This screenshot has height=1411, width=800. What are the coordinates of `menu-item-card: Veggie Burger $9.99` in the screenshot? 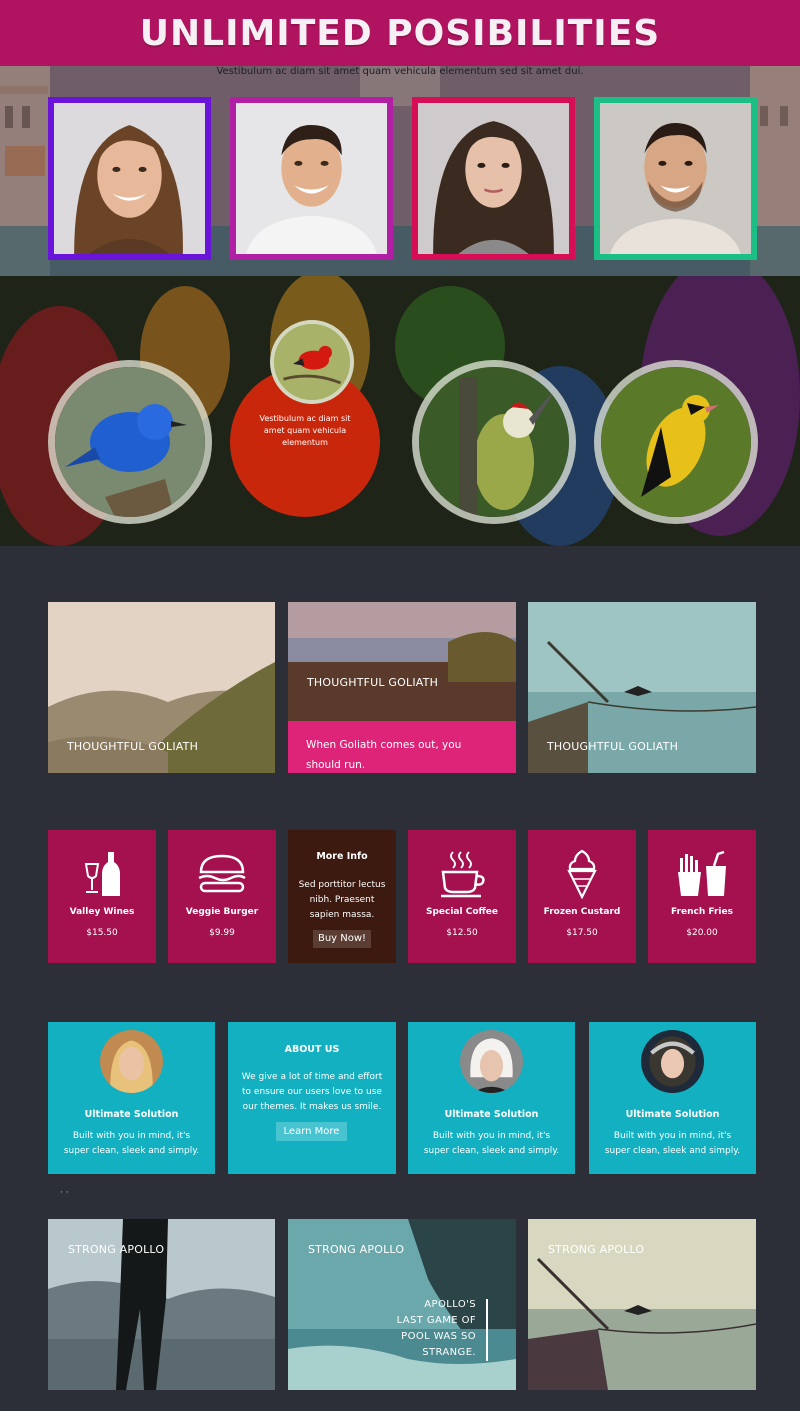 It's located at (222, 896).